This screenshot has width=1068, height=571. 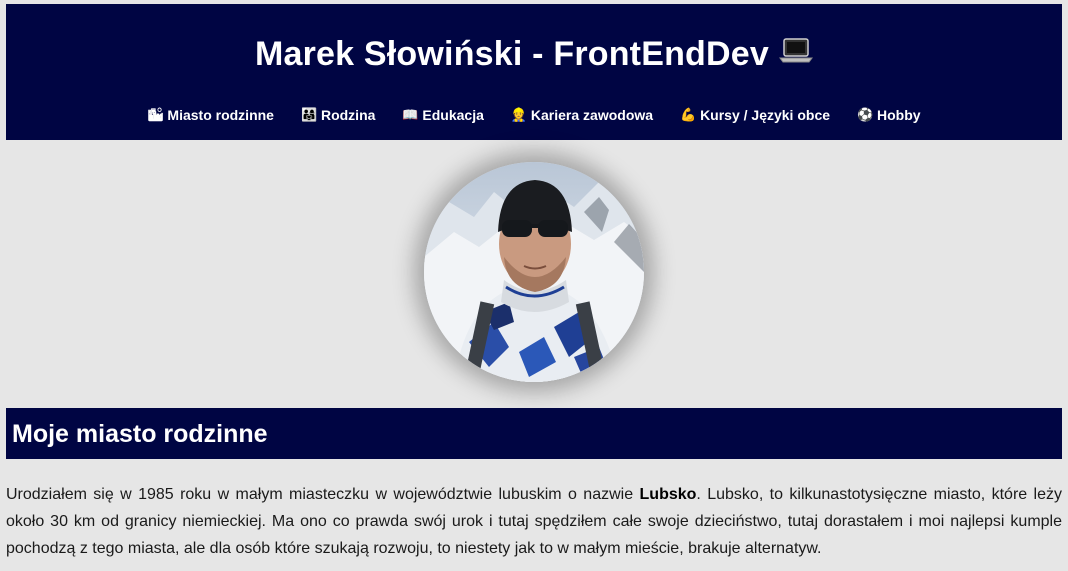 What do you see at coordinates (220, 115) in the screenshot?
I see `nav-item-label: Miasto rodzinne` at bounding box center [220, 115].